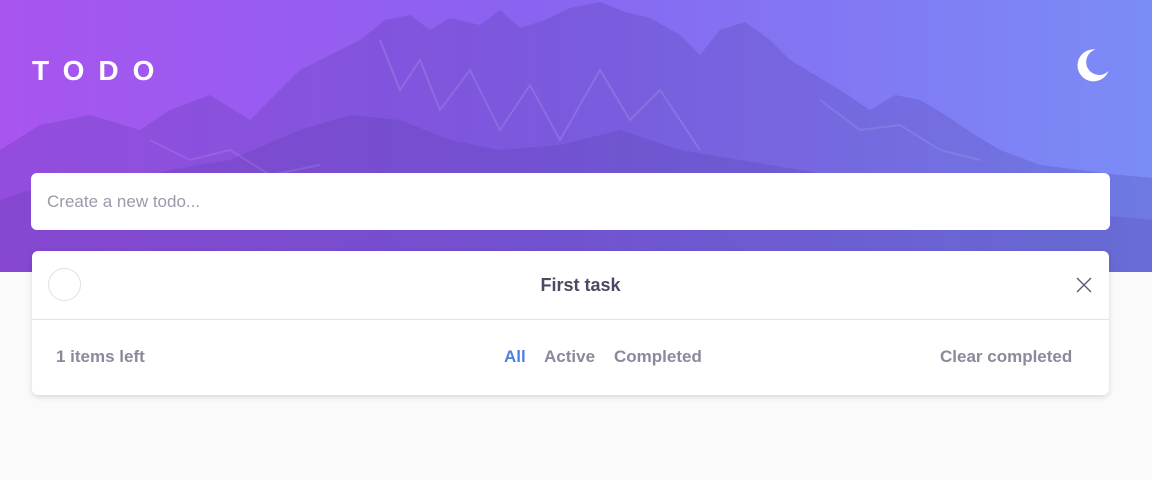 This screenshot has height=480, width=1152. I want to click on todo-item-text: First task, so click(580, 285).